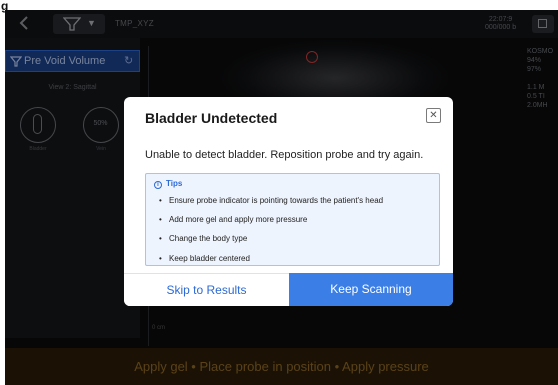 This screenshot has width=558, height=385. Describe the element at coordinates (174, 183) in the screenshot. I see `tips-title: Tips` at that location.